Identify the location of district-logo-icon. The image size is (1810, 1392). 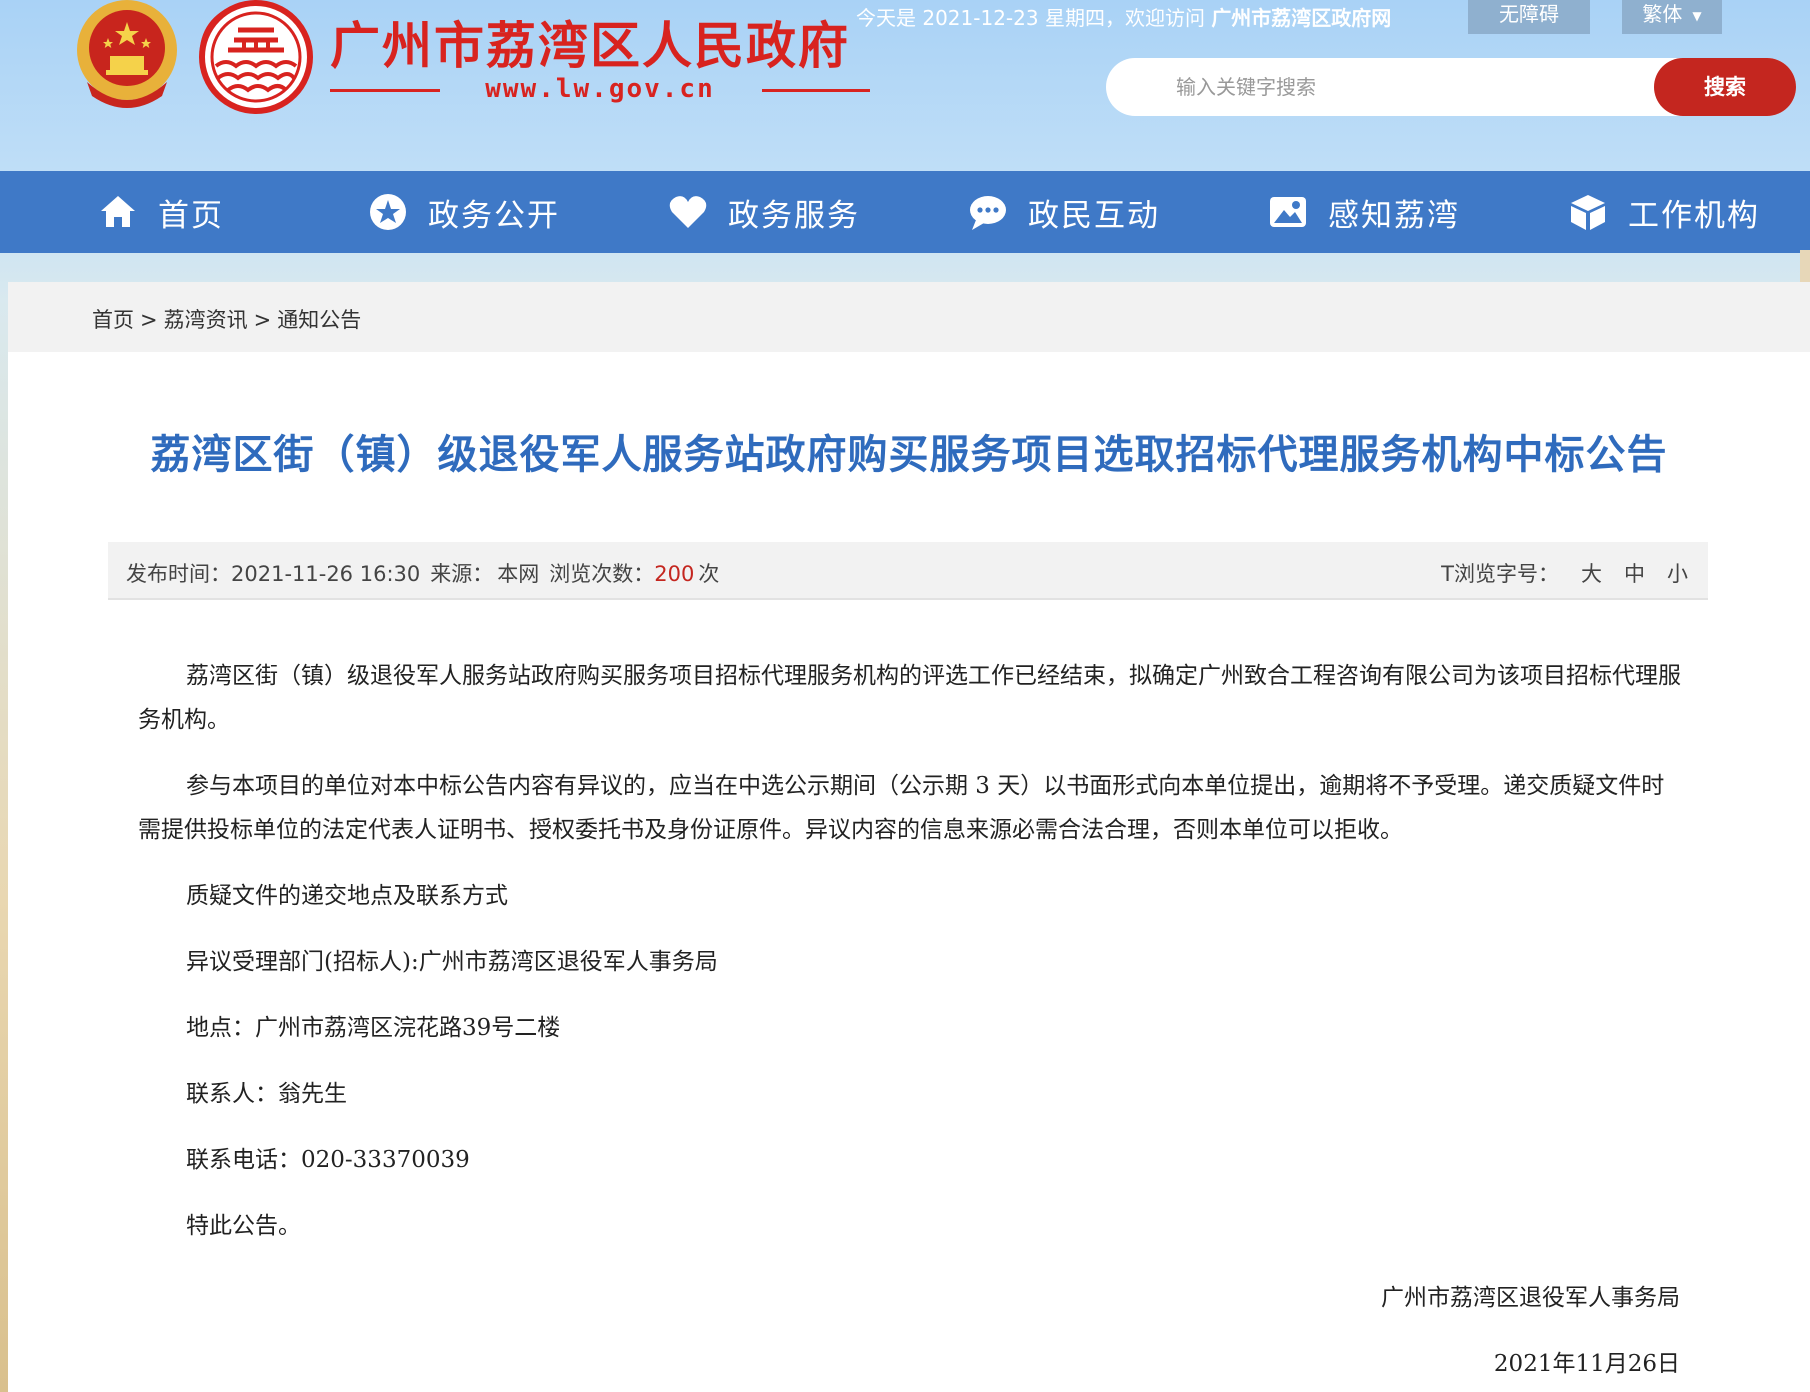
(256, 57).